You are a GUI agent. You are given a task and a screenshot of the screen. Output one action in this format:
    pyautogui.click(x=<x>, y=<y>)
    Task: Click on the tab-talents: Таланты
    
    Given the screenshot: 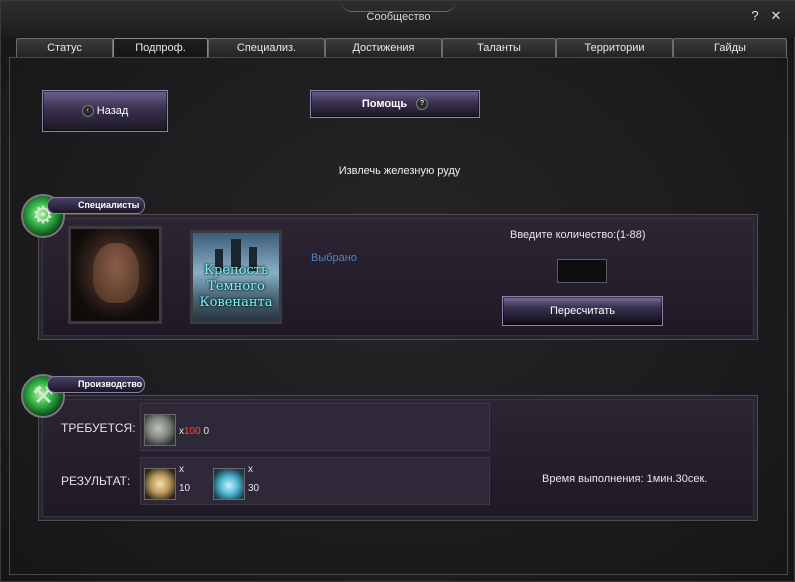 What is the action you would take?
    pyautogui.click(x=499, y=47)
    